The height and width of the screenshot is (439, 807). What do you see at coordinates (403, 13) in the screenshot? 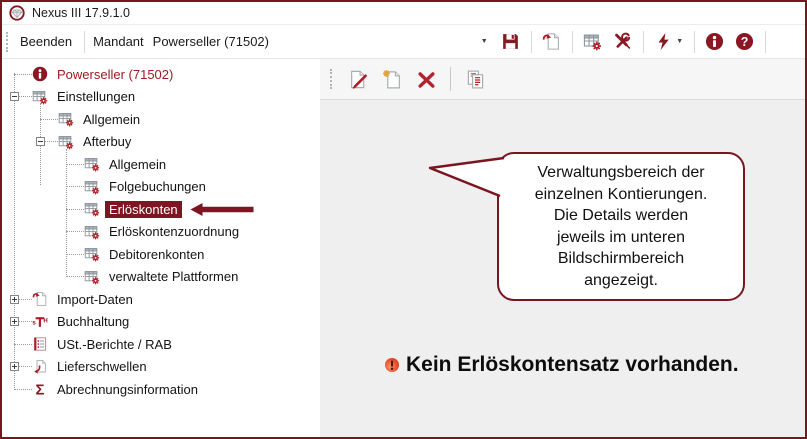
I see `title-bar: Nexus III 17.9.1.0` at bounding box center [403, 13].